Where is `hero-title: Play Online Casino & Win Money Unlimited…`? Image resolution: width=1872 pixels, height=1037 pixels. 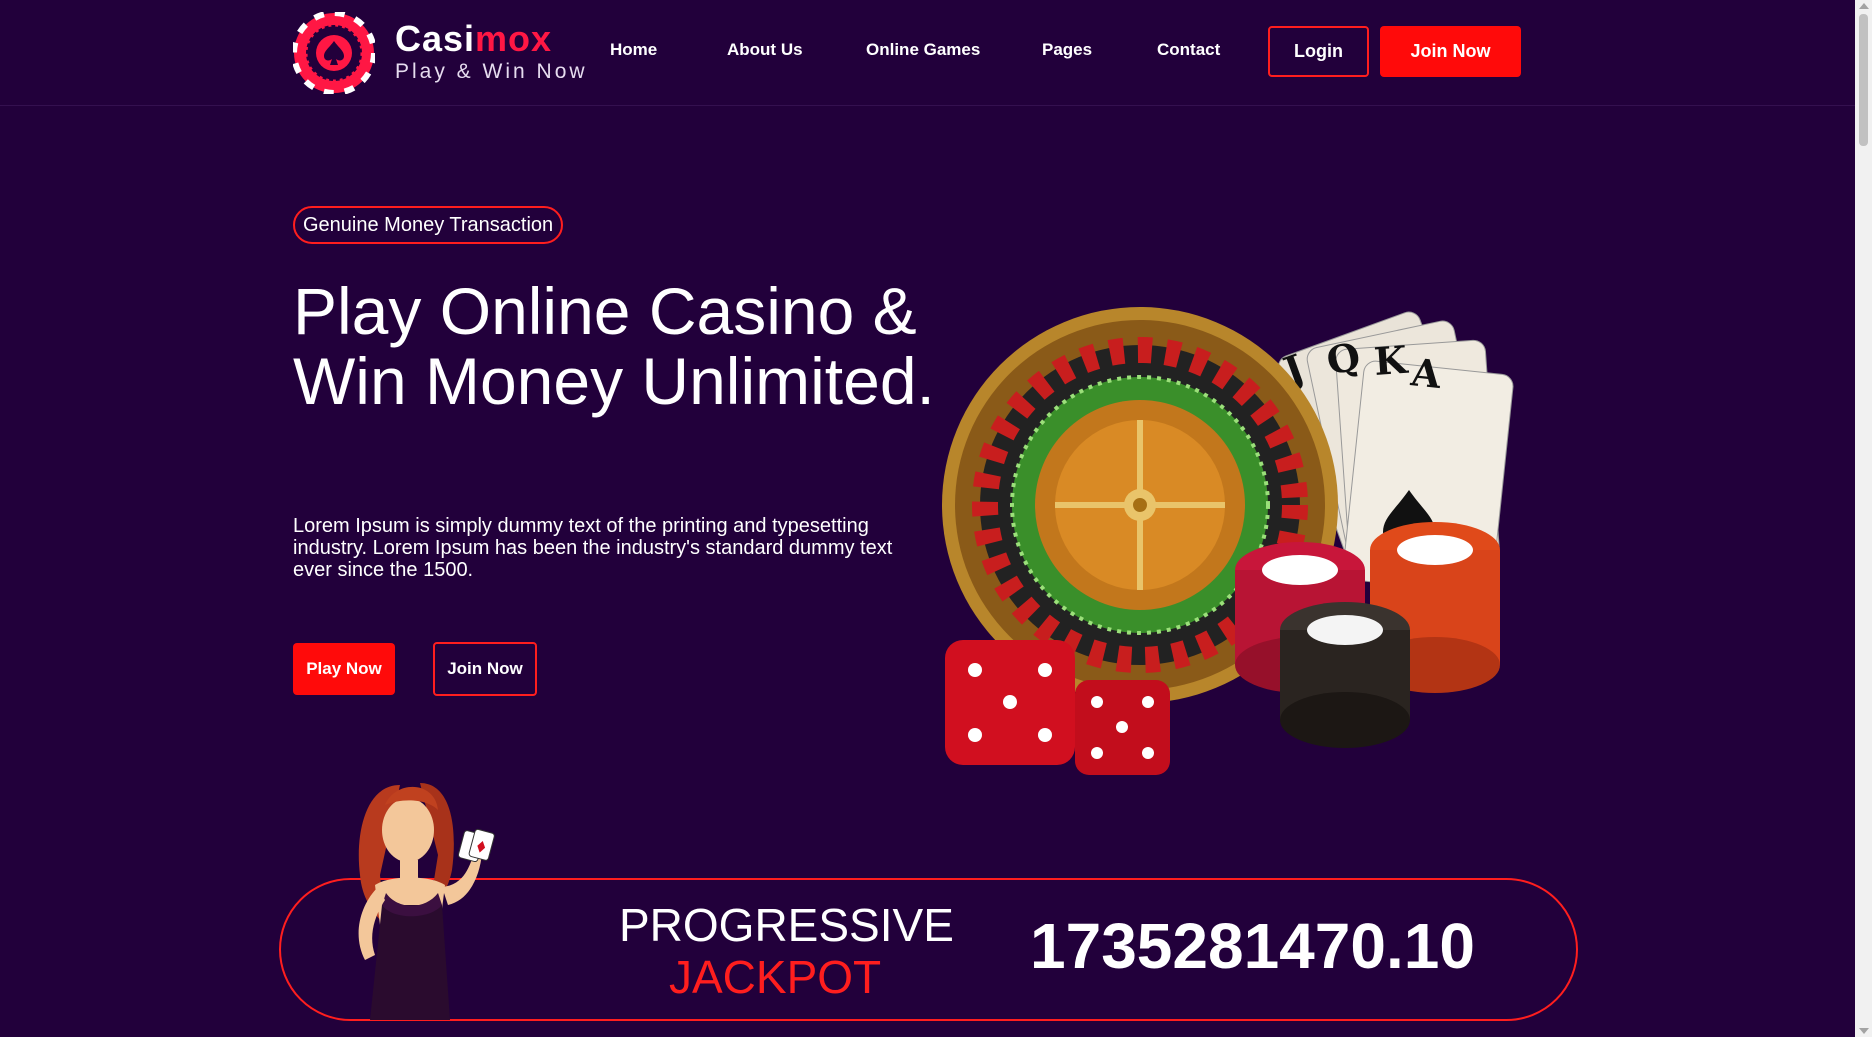 hero-title: Play Online Casino & Win Money Unlimited… is located at coordinates (614, 346).